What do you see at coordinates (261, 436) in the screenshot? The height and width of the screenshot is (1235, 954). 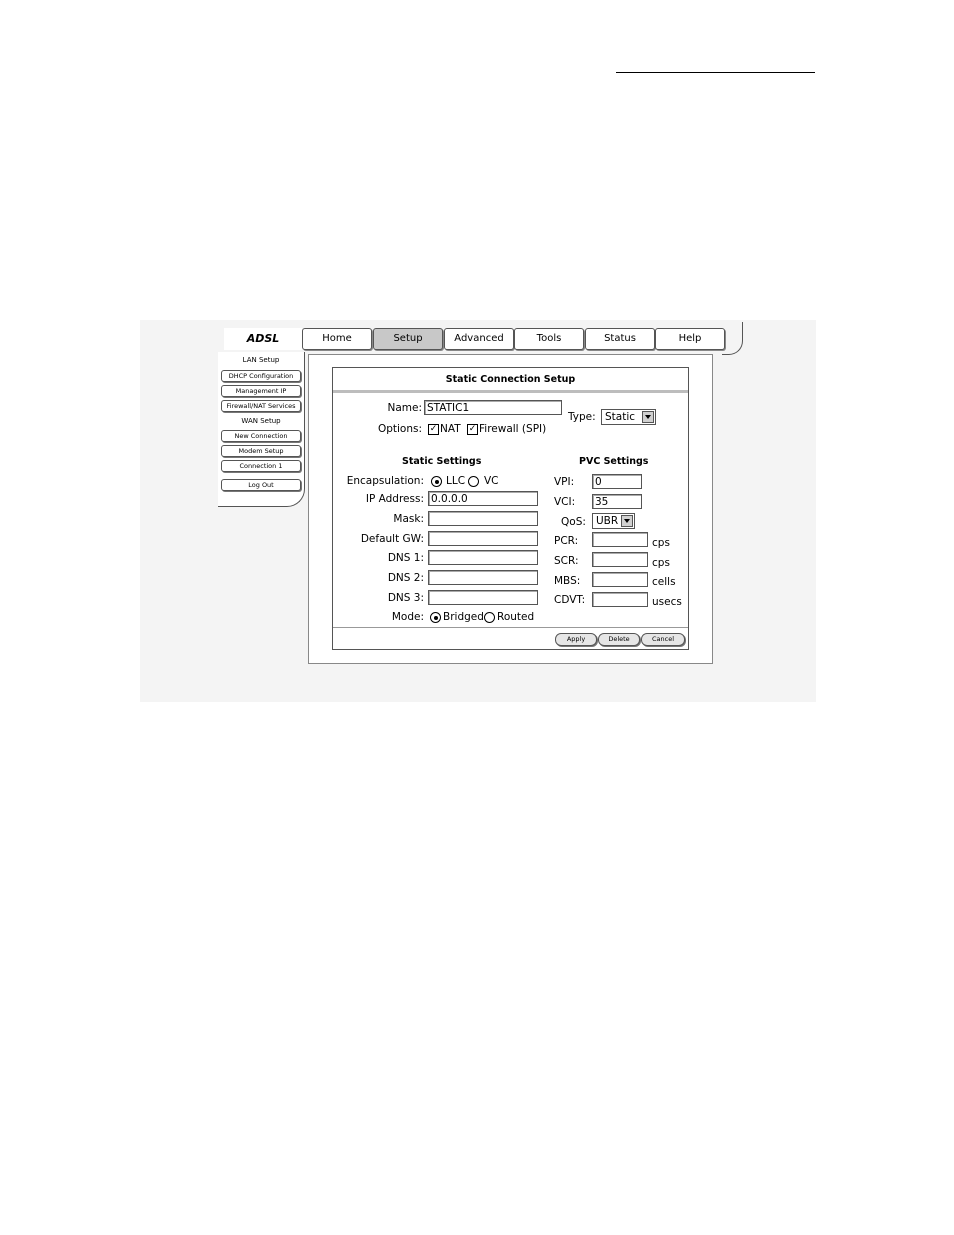 I see `sidebar-item-new-connection: New Connection` at bounding box center [261, 436].